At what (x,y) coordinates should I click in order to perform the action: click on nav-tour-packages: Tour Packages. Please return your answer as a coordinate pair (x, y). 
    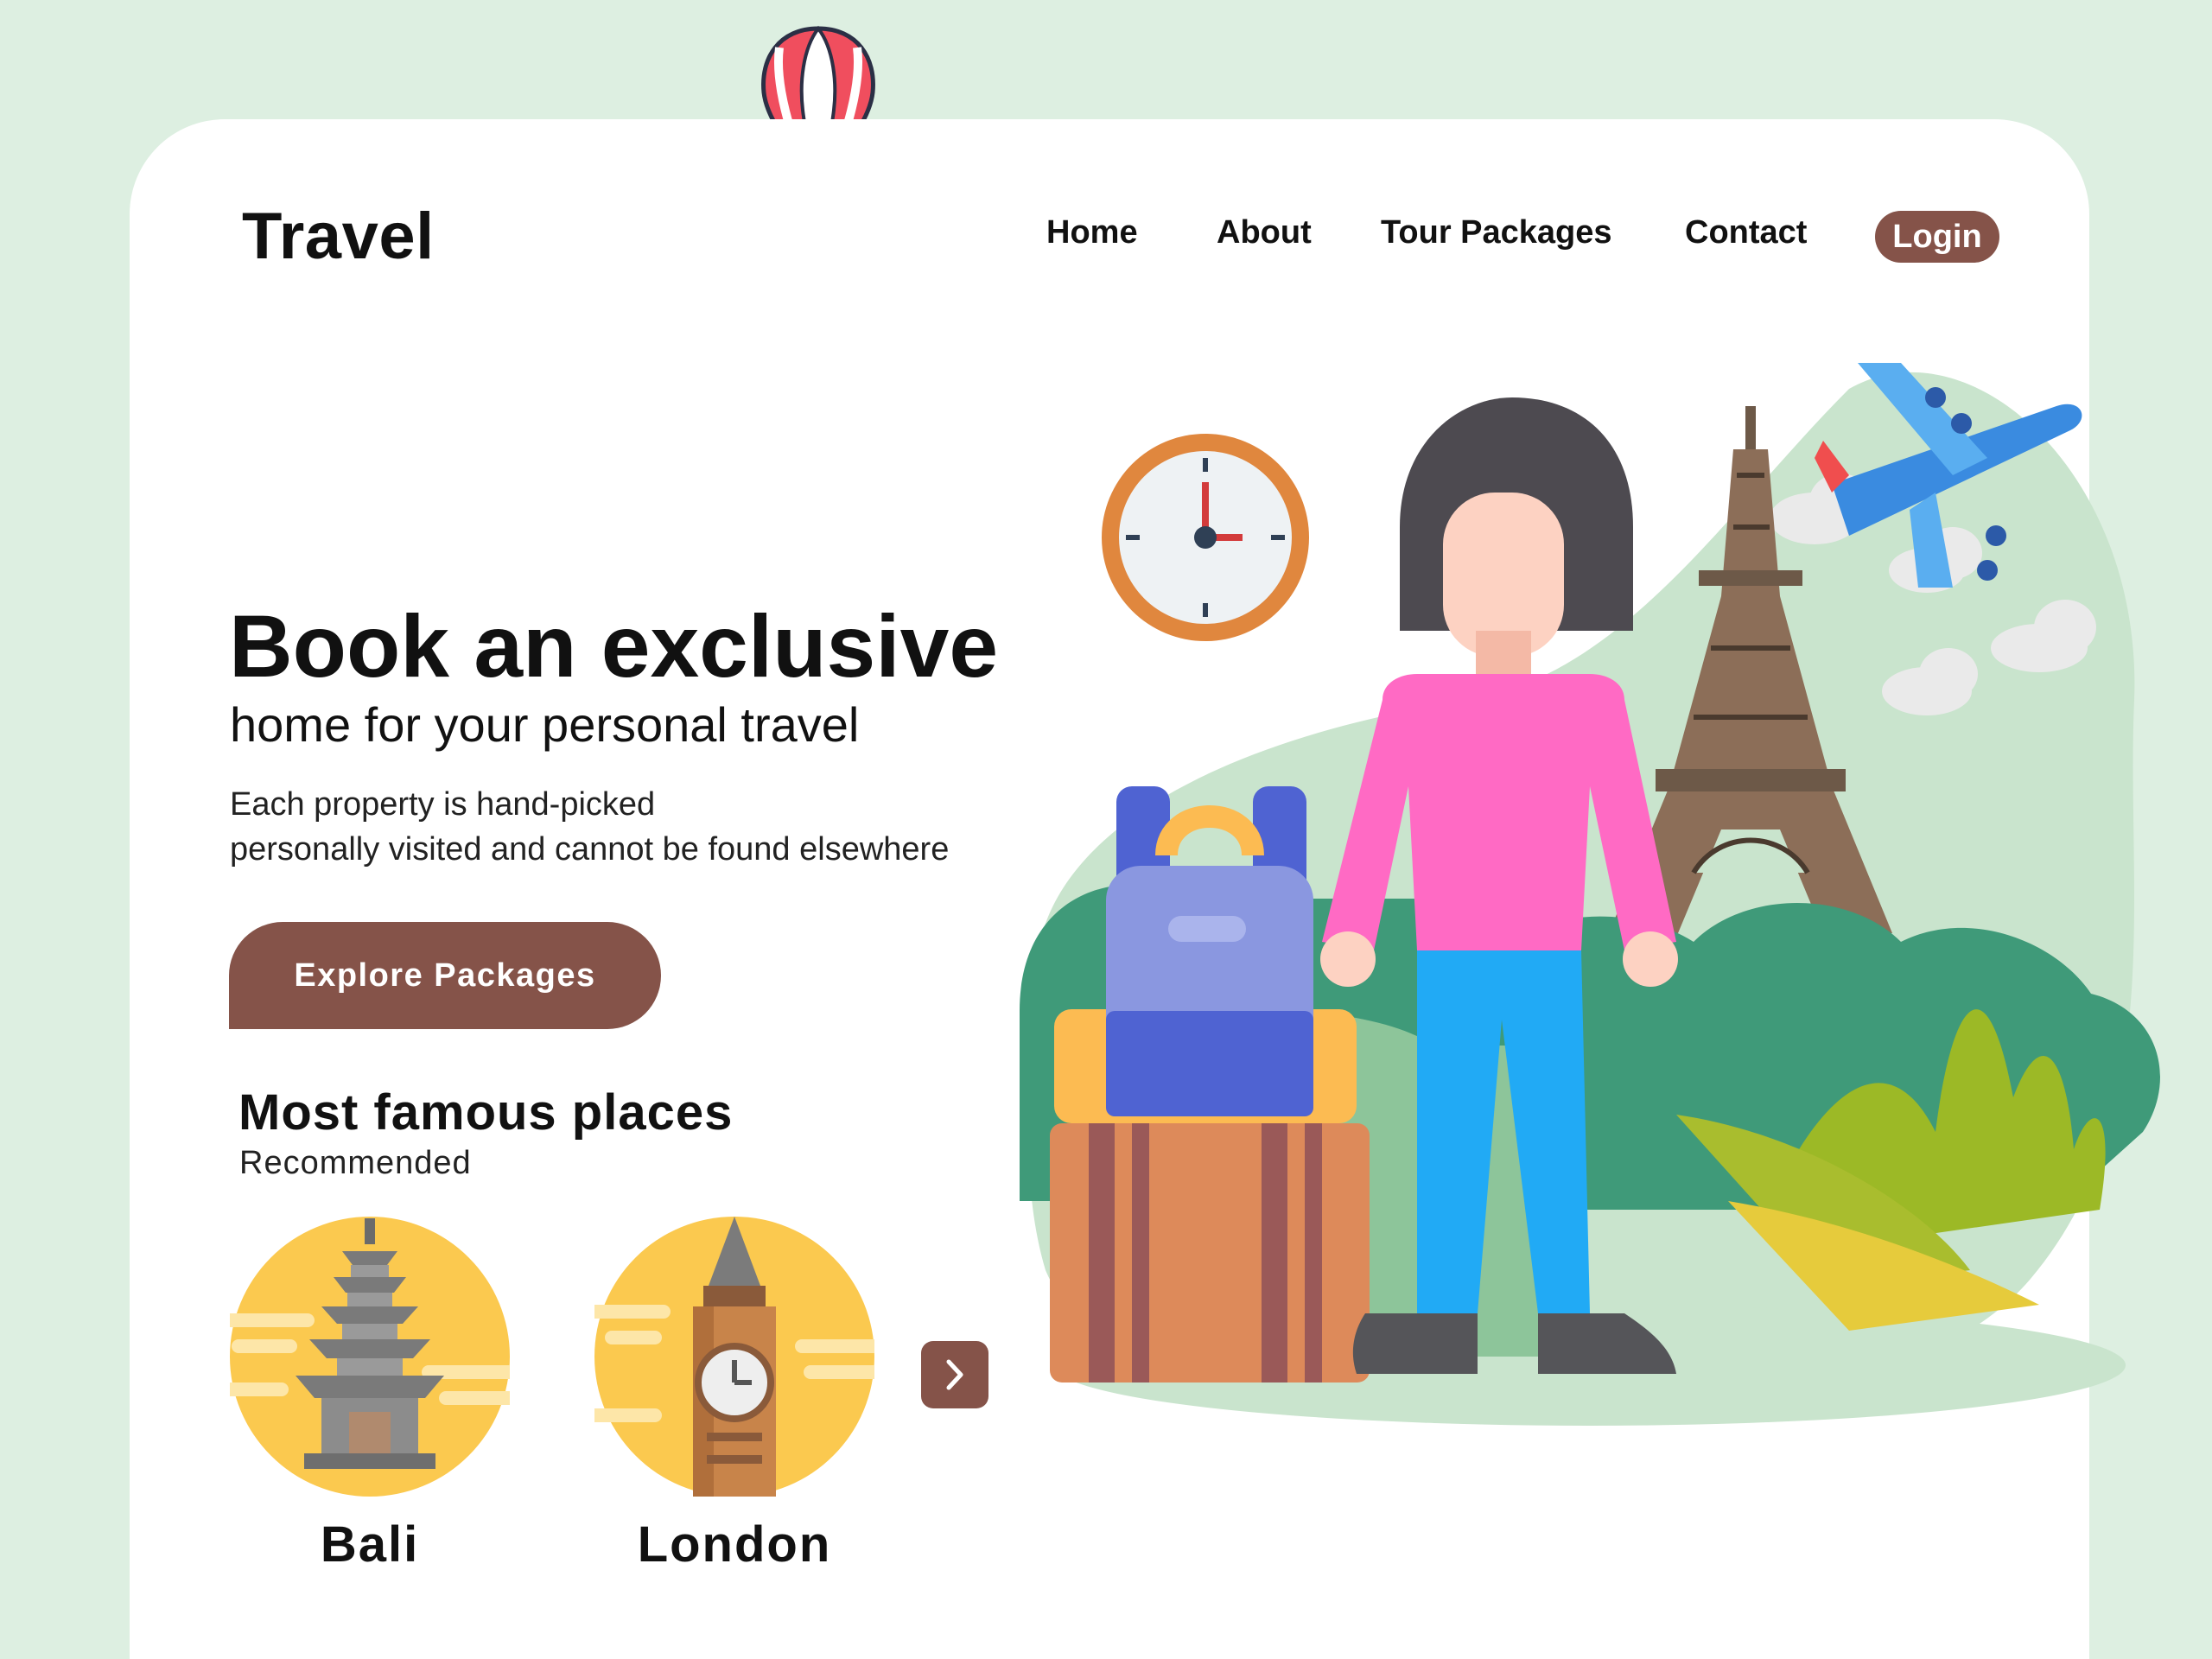
    Looking at the image, I should click on (1496, 232).